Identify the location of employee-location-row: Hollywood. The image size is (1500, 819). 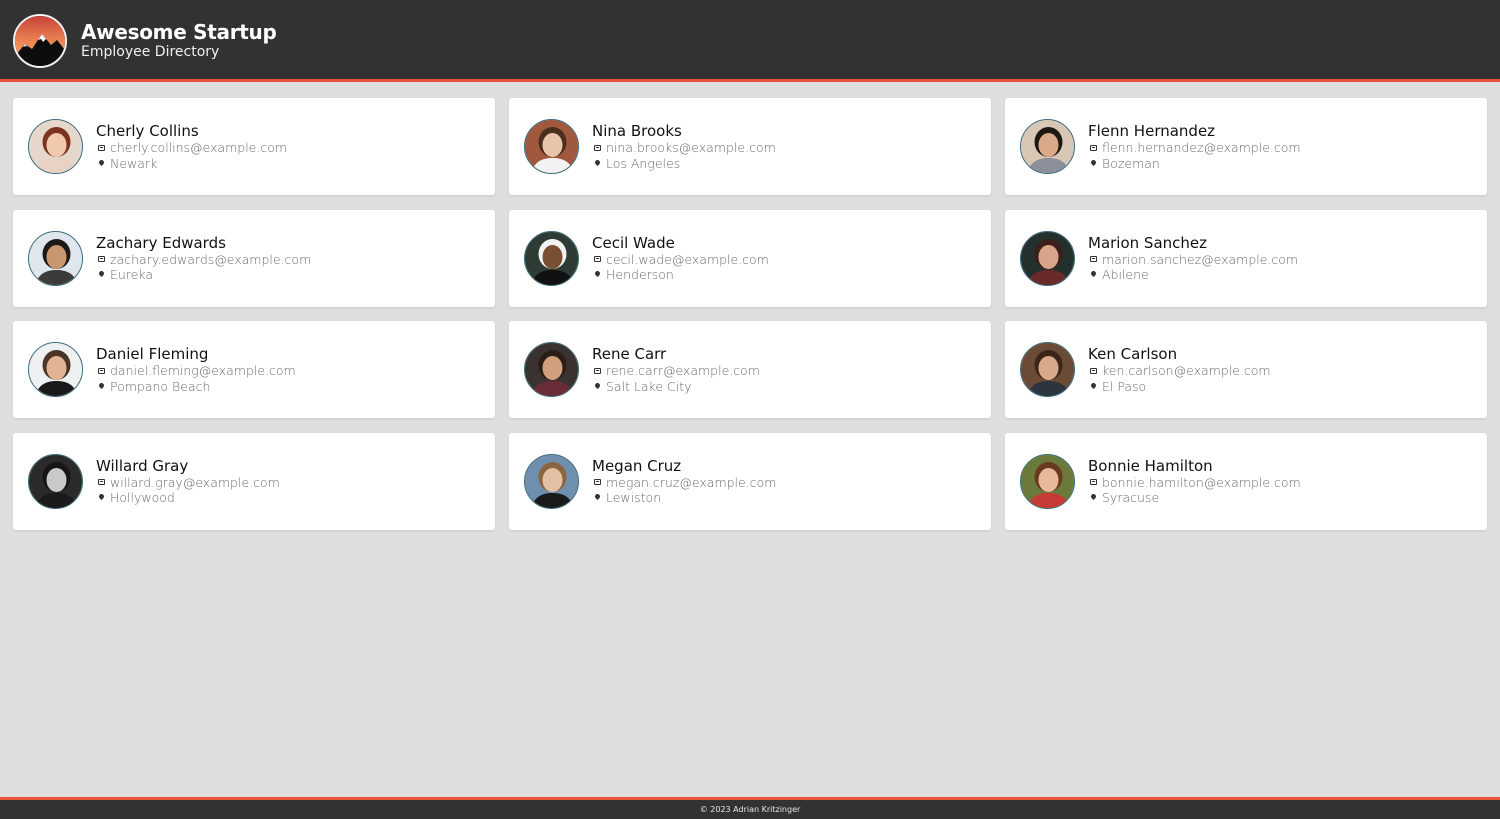
(291, 498).